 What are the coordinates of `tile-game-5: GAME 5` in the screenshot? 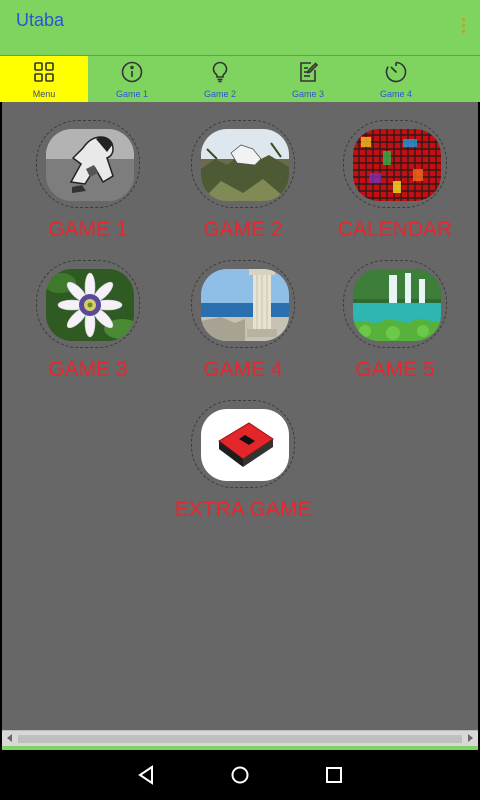 It's located at (395, 325).